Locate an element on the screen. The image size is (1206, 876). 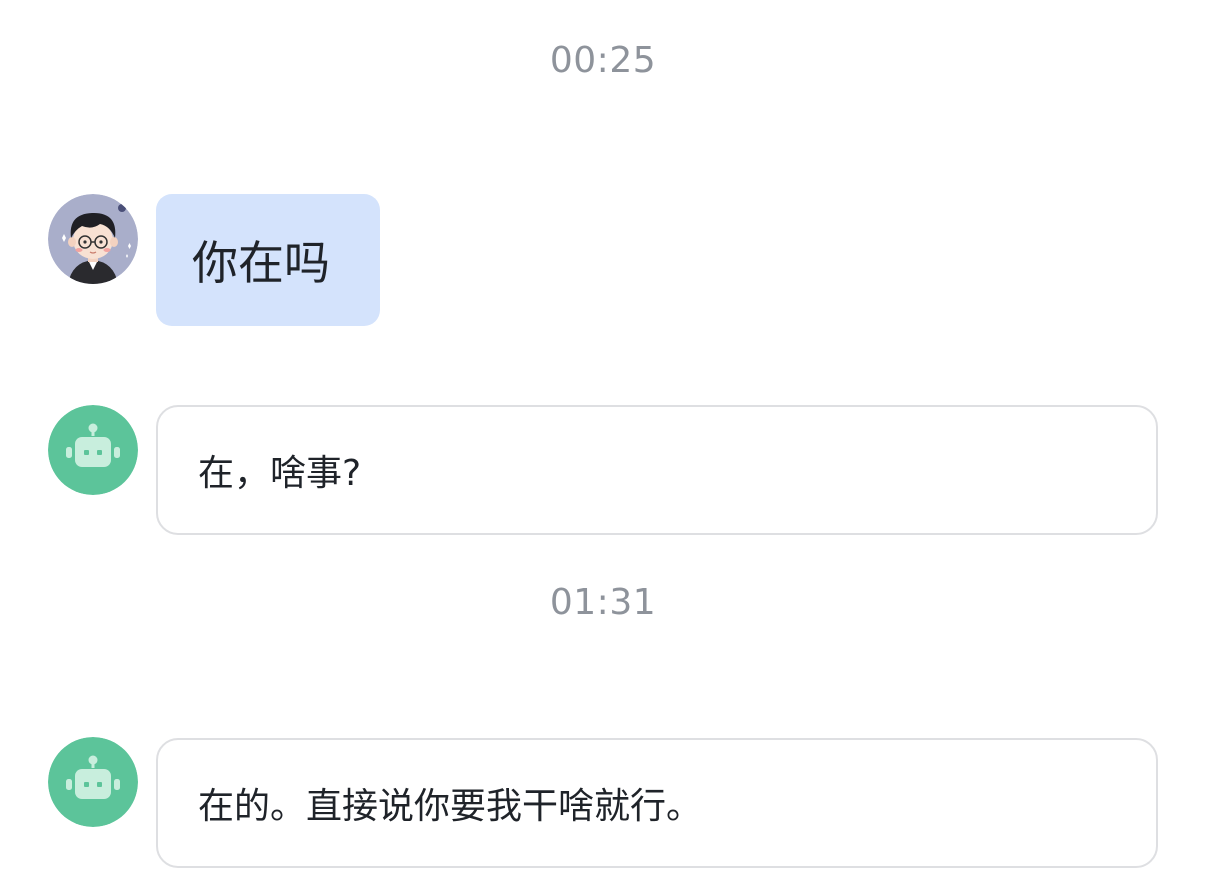
message-text: 你在吗 is located at coordinates (261, 263).